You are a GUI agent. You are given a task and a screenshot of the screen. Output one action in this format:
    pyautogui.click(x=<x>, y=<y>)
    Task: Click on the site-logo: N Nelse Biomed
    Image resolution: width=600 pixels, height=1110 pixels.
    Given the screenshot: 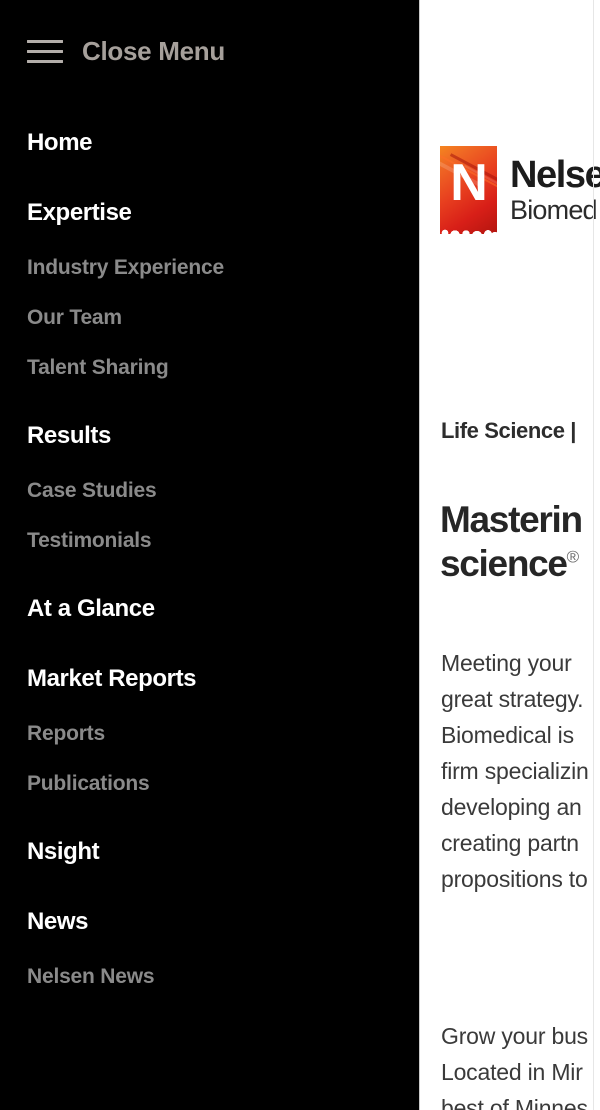 What is the action you would take?
    pyautogui.click(x=520, y=190)
    